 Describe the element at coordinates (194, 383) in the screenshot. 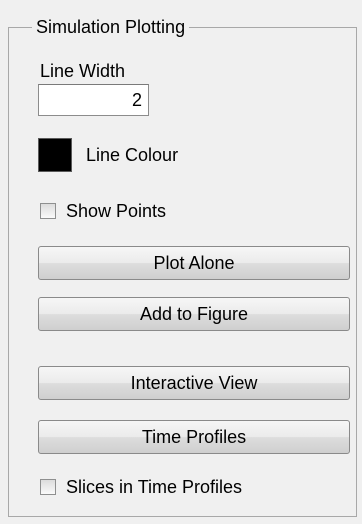

I see `interactive-view-button: Interactive View` at that location.